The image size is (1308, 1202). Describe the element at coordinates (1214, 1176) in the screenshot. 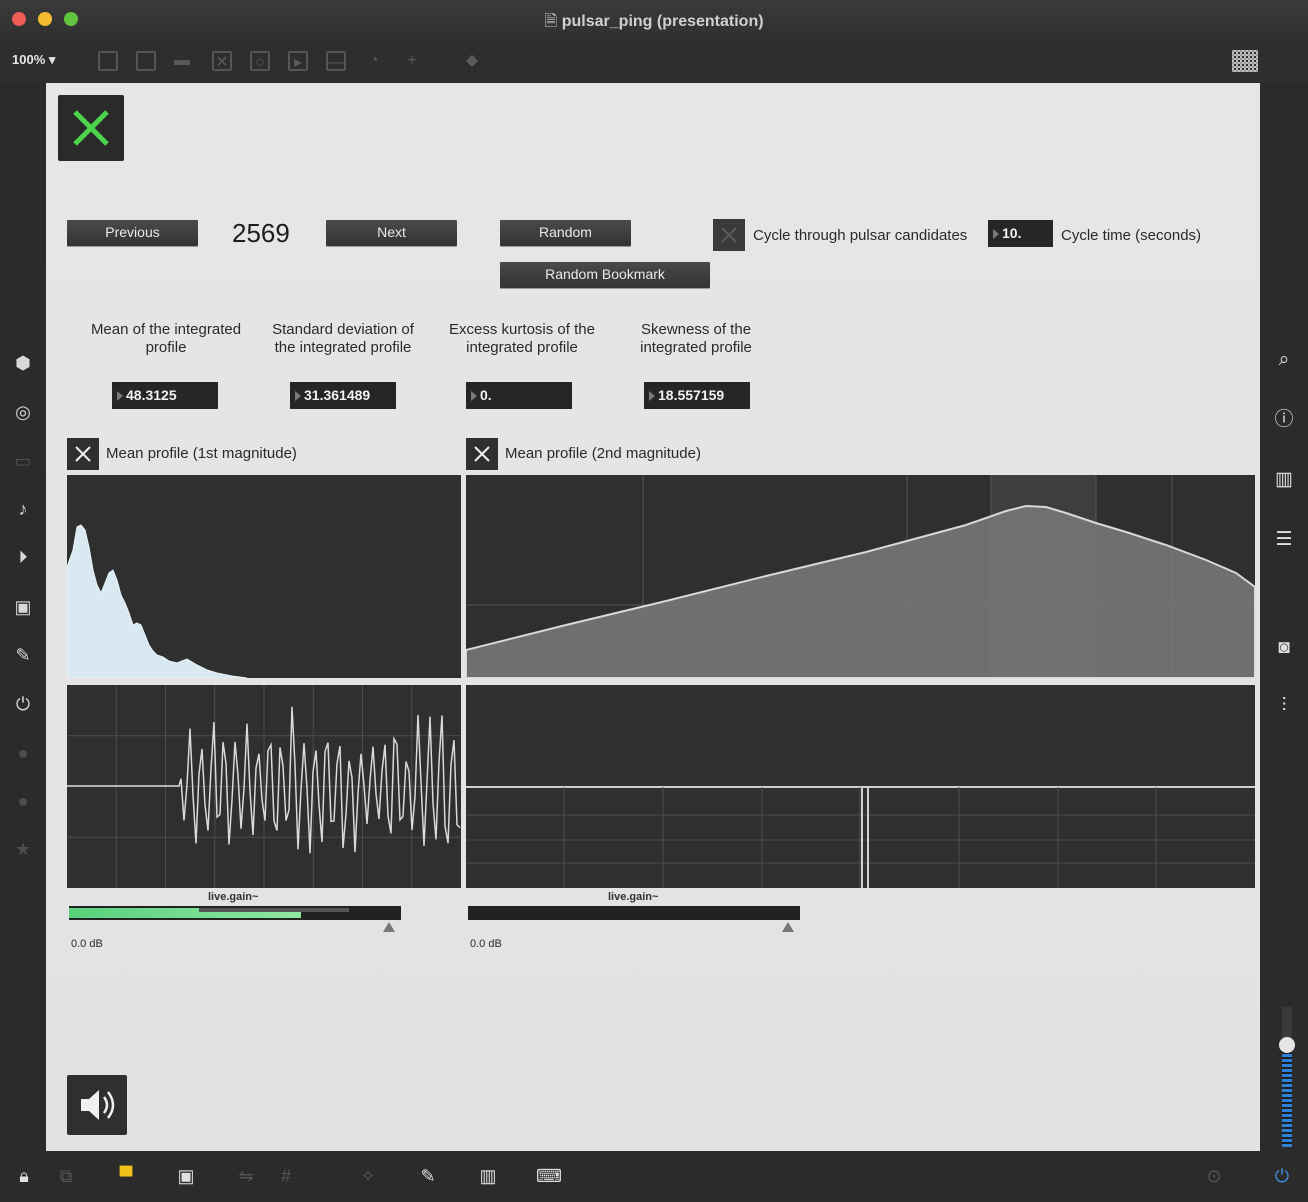

I see `play-icon: ⊙` at that location.